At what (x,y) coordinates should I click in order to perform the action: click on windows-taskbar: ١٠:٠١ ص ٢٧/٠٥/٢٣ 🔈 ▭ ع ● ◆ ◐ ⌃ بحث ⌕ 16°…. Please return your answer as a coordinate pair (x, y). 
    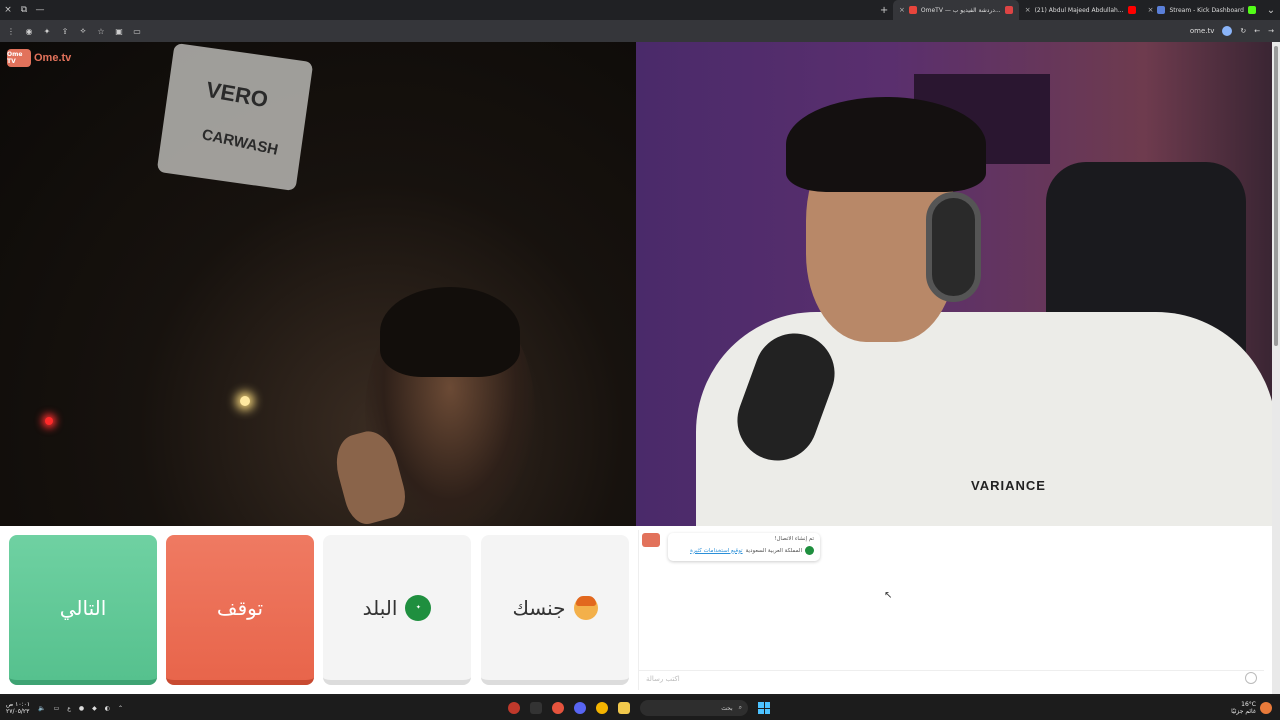
    Looking at the image, I should click on (640, 708).